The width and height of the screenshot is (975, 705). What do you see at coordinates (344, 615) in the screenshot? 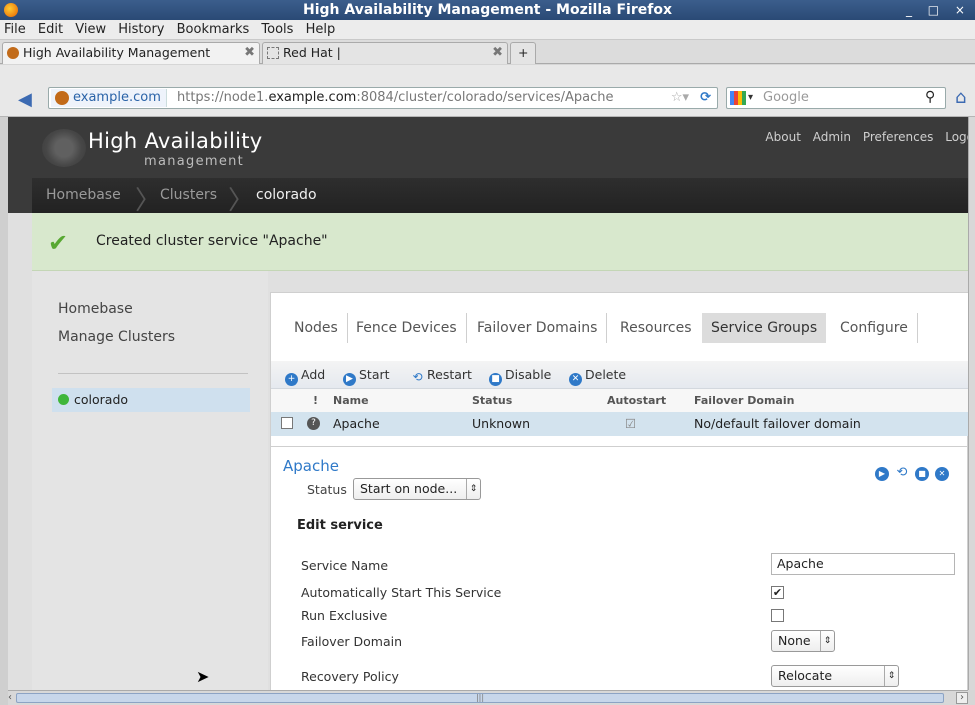
I see `exclusive-label: Run Exclusive` at bounding box center [344, 615].